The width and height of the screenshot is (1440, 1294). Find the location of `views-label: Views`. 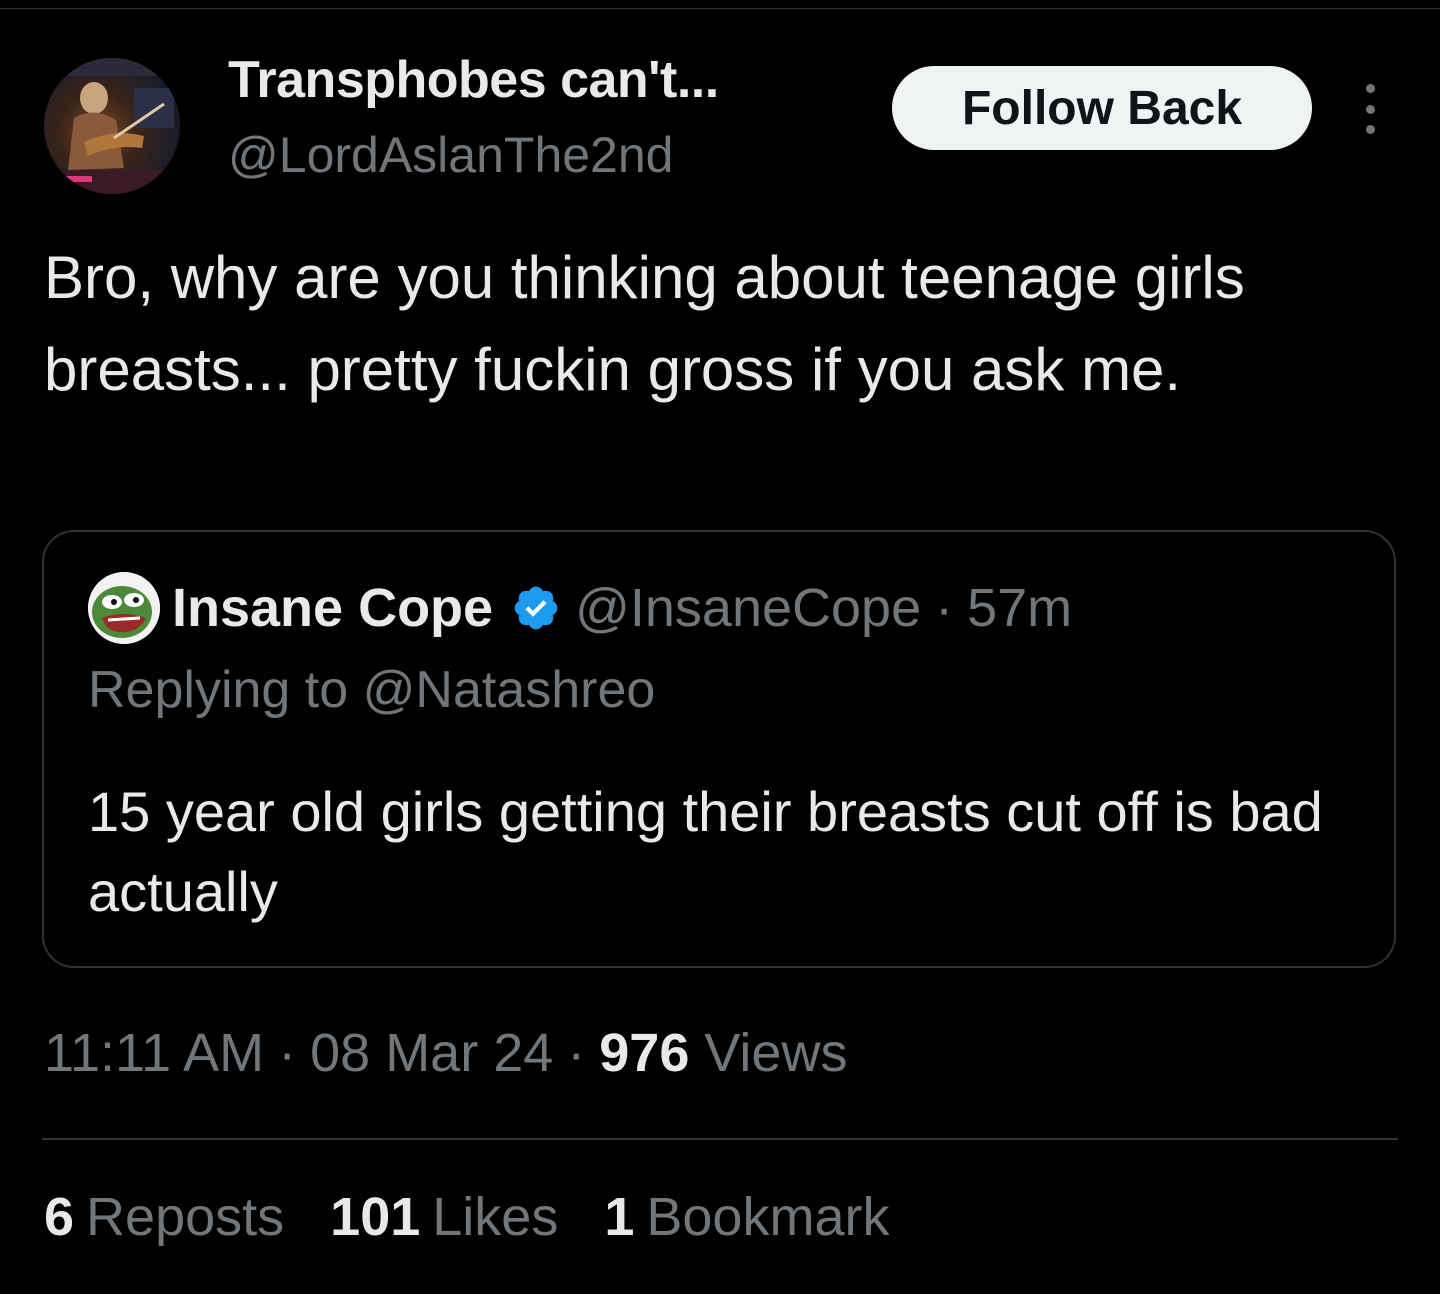

views-label: Views is located at coordinates (776, 1053).